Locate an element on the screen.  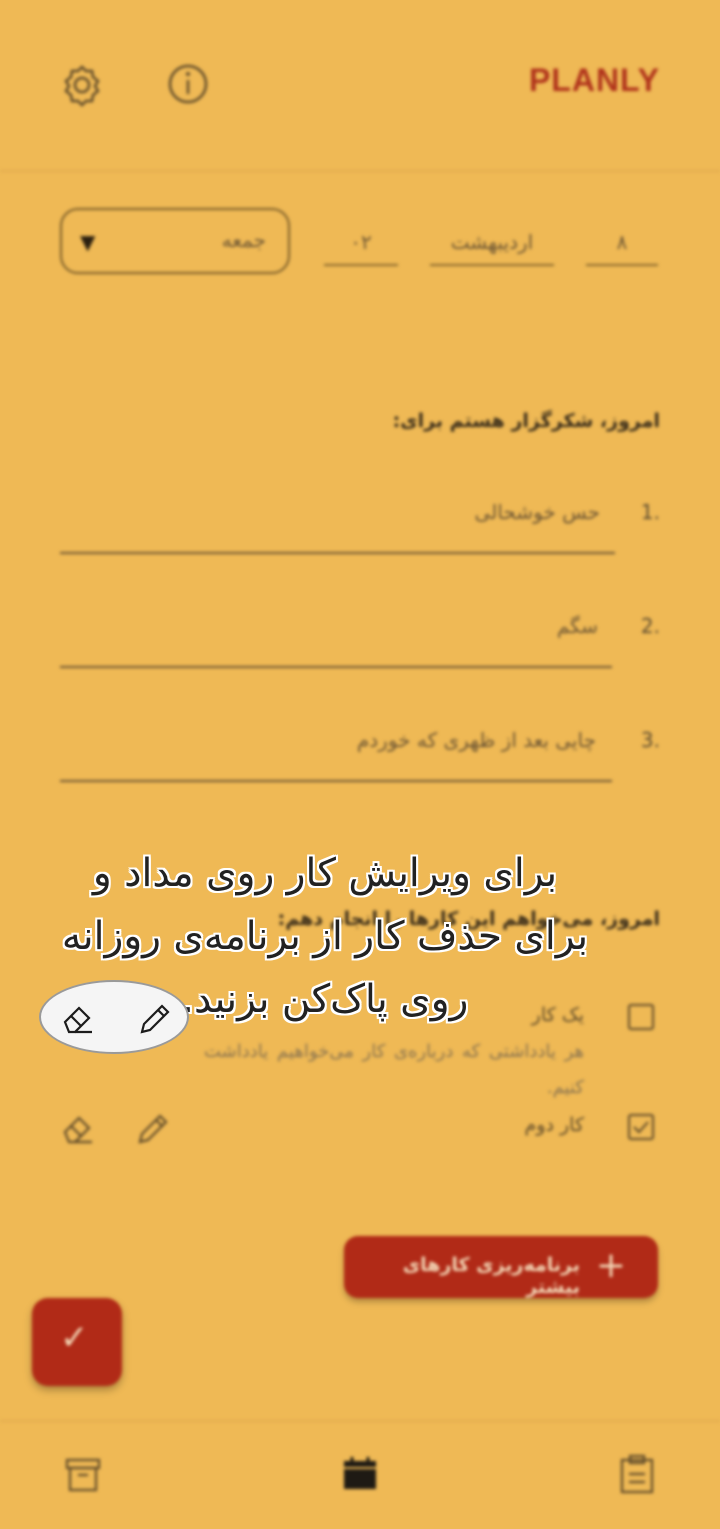
weekday-value: جمعه is located at coordinates (243, 240).